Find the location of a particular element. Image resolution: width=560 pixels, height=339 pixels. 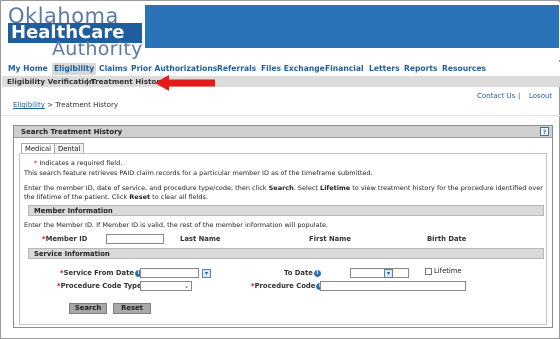

nav-eligibility: Eligibility is located at coordinates (74, 69).